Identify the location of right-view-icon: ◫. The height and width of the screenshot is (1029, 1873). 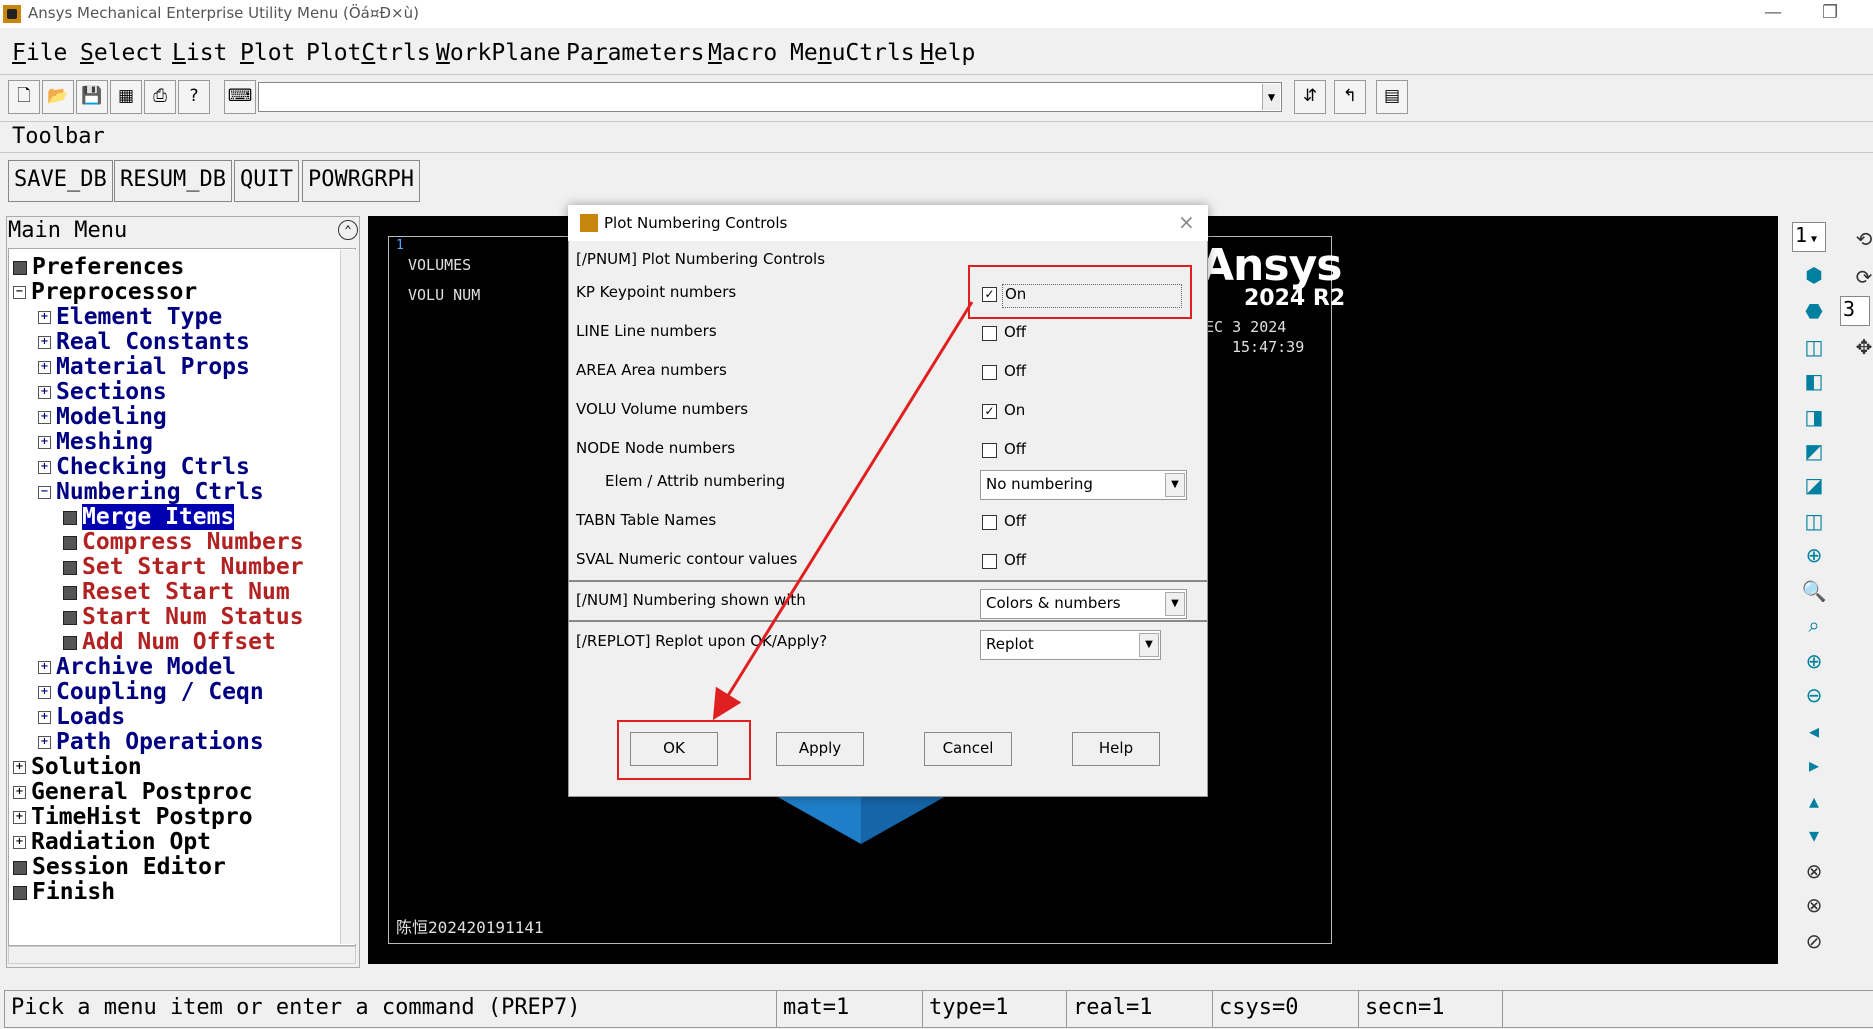
(1814, 521).